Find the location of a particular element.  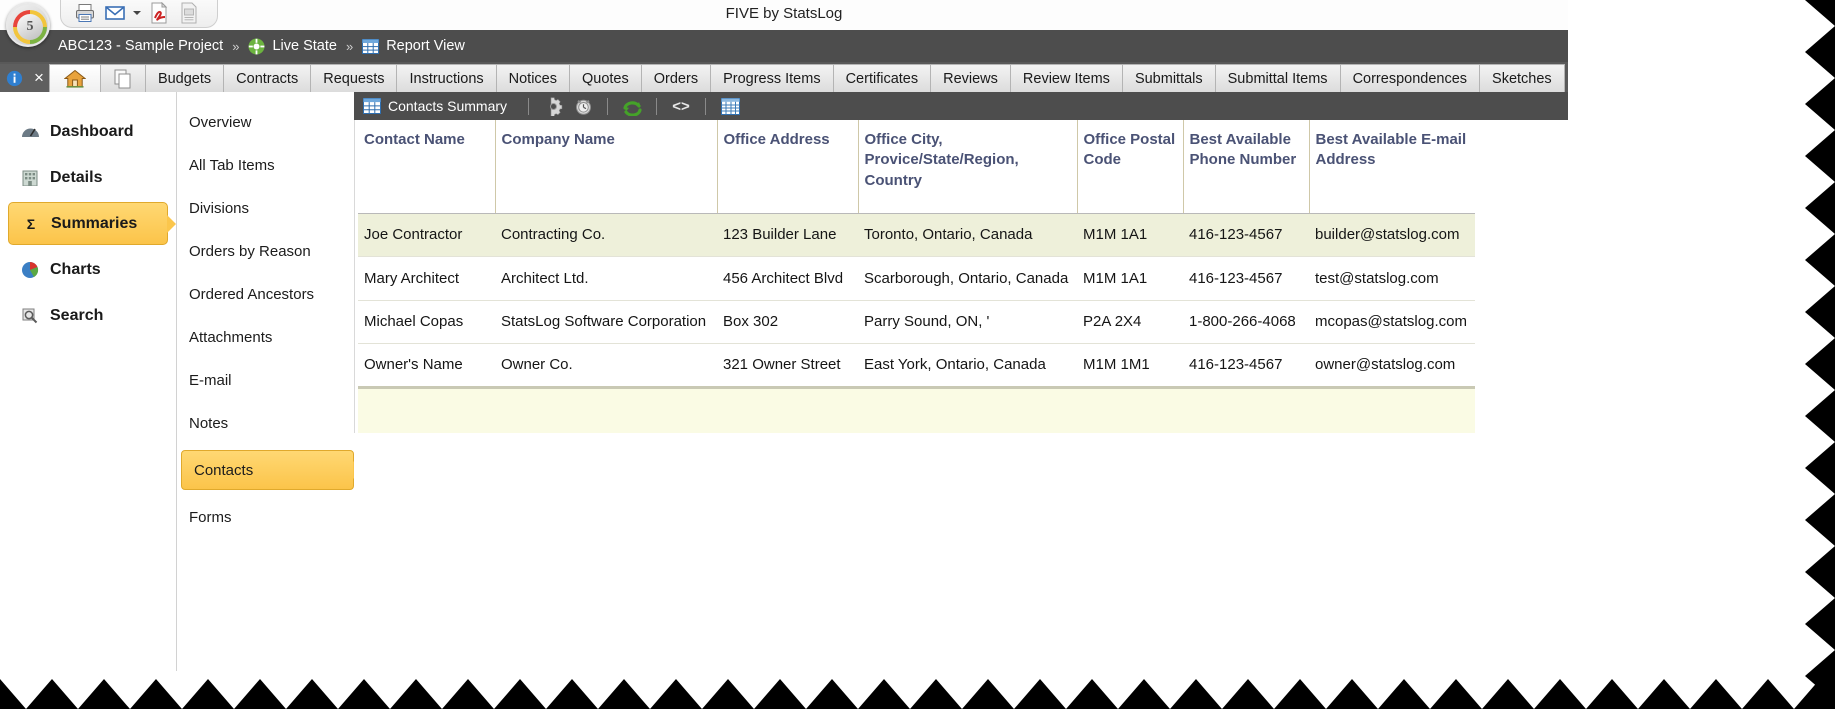

subnav-item-orders-by-reason: Orders by Reason is located at coordinates (265, 251).